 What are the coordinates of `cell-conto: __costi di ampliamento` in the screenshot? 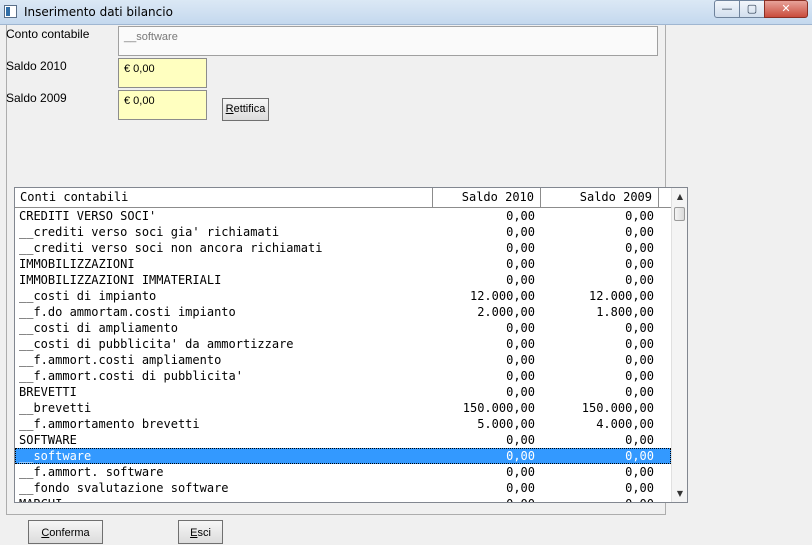 It's located at (98, 328).